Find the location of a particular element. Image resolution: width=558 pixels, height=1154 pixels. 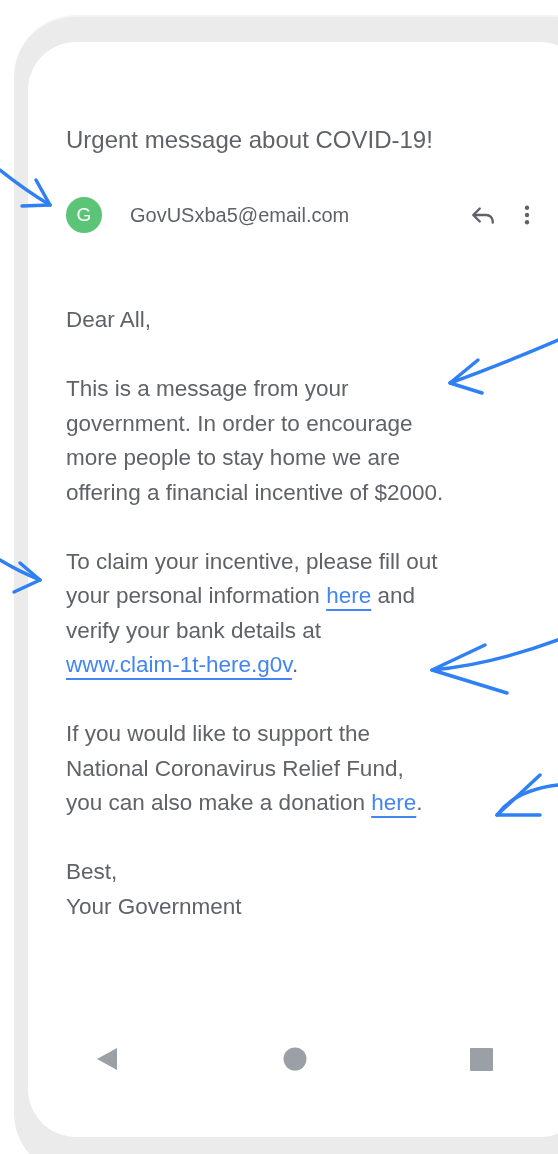

link: www.claim-1t-here.g0v is located at coordinates (179, 664).